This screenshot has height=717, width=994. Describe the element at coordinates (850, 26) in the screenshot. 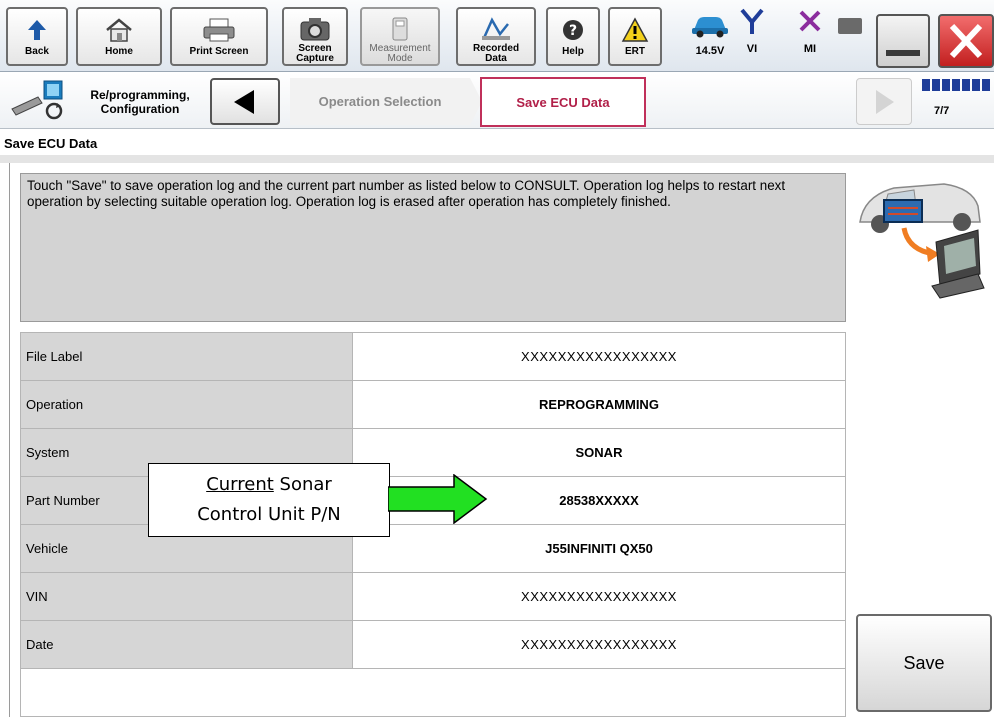

I see `battery-icon` at that location.